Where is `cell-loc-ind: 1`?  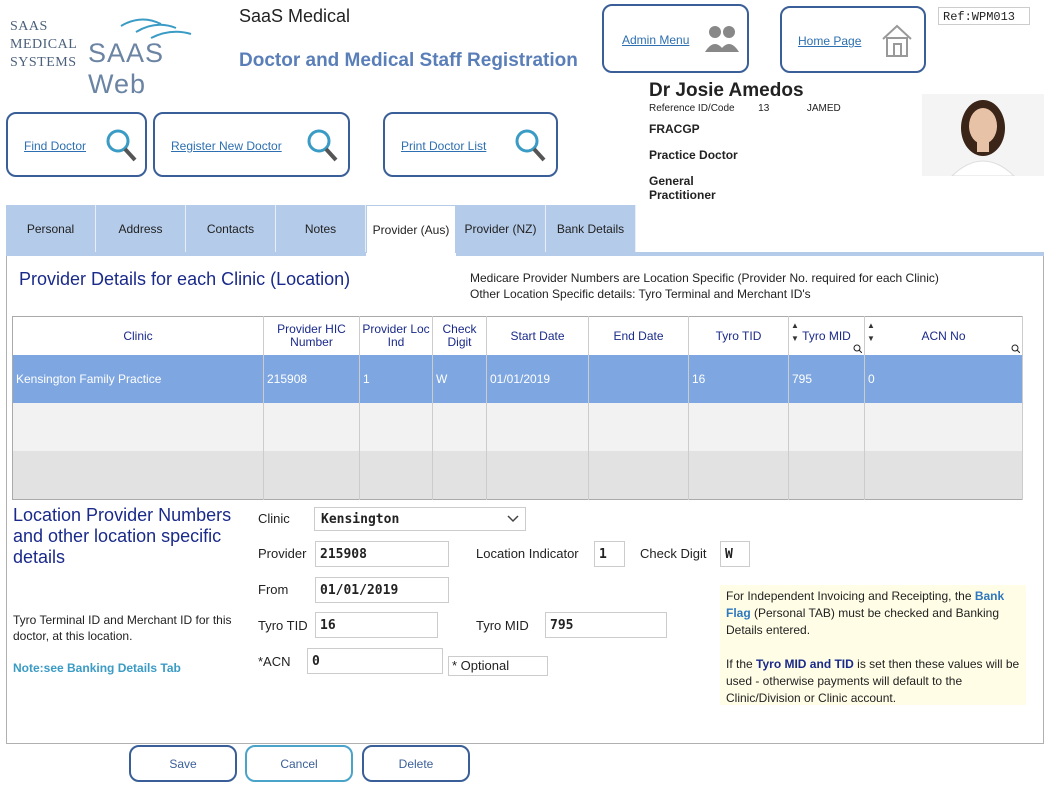 cell-loc-ind: 1 is located at coordinates (396, 379).